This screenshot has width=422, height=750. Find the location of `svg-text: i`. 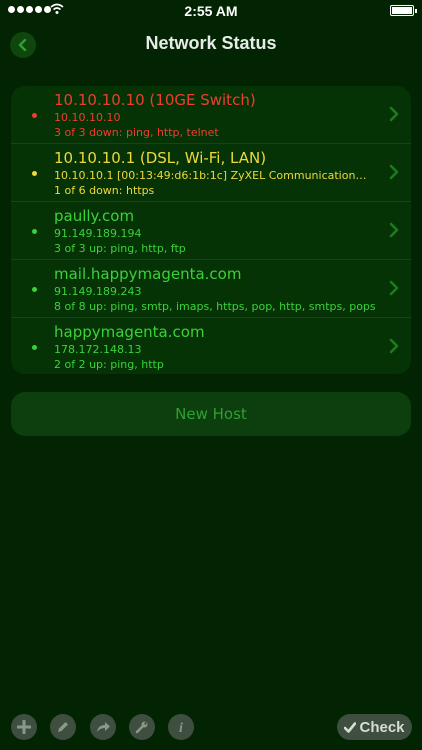

svg-text: i is located at coordinates (181, 727).